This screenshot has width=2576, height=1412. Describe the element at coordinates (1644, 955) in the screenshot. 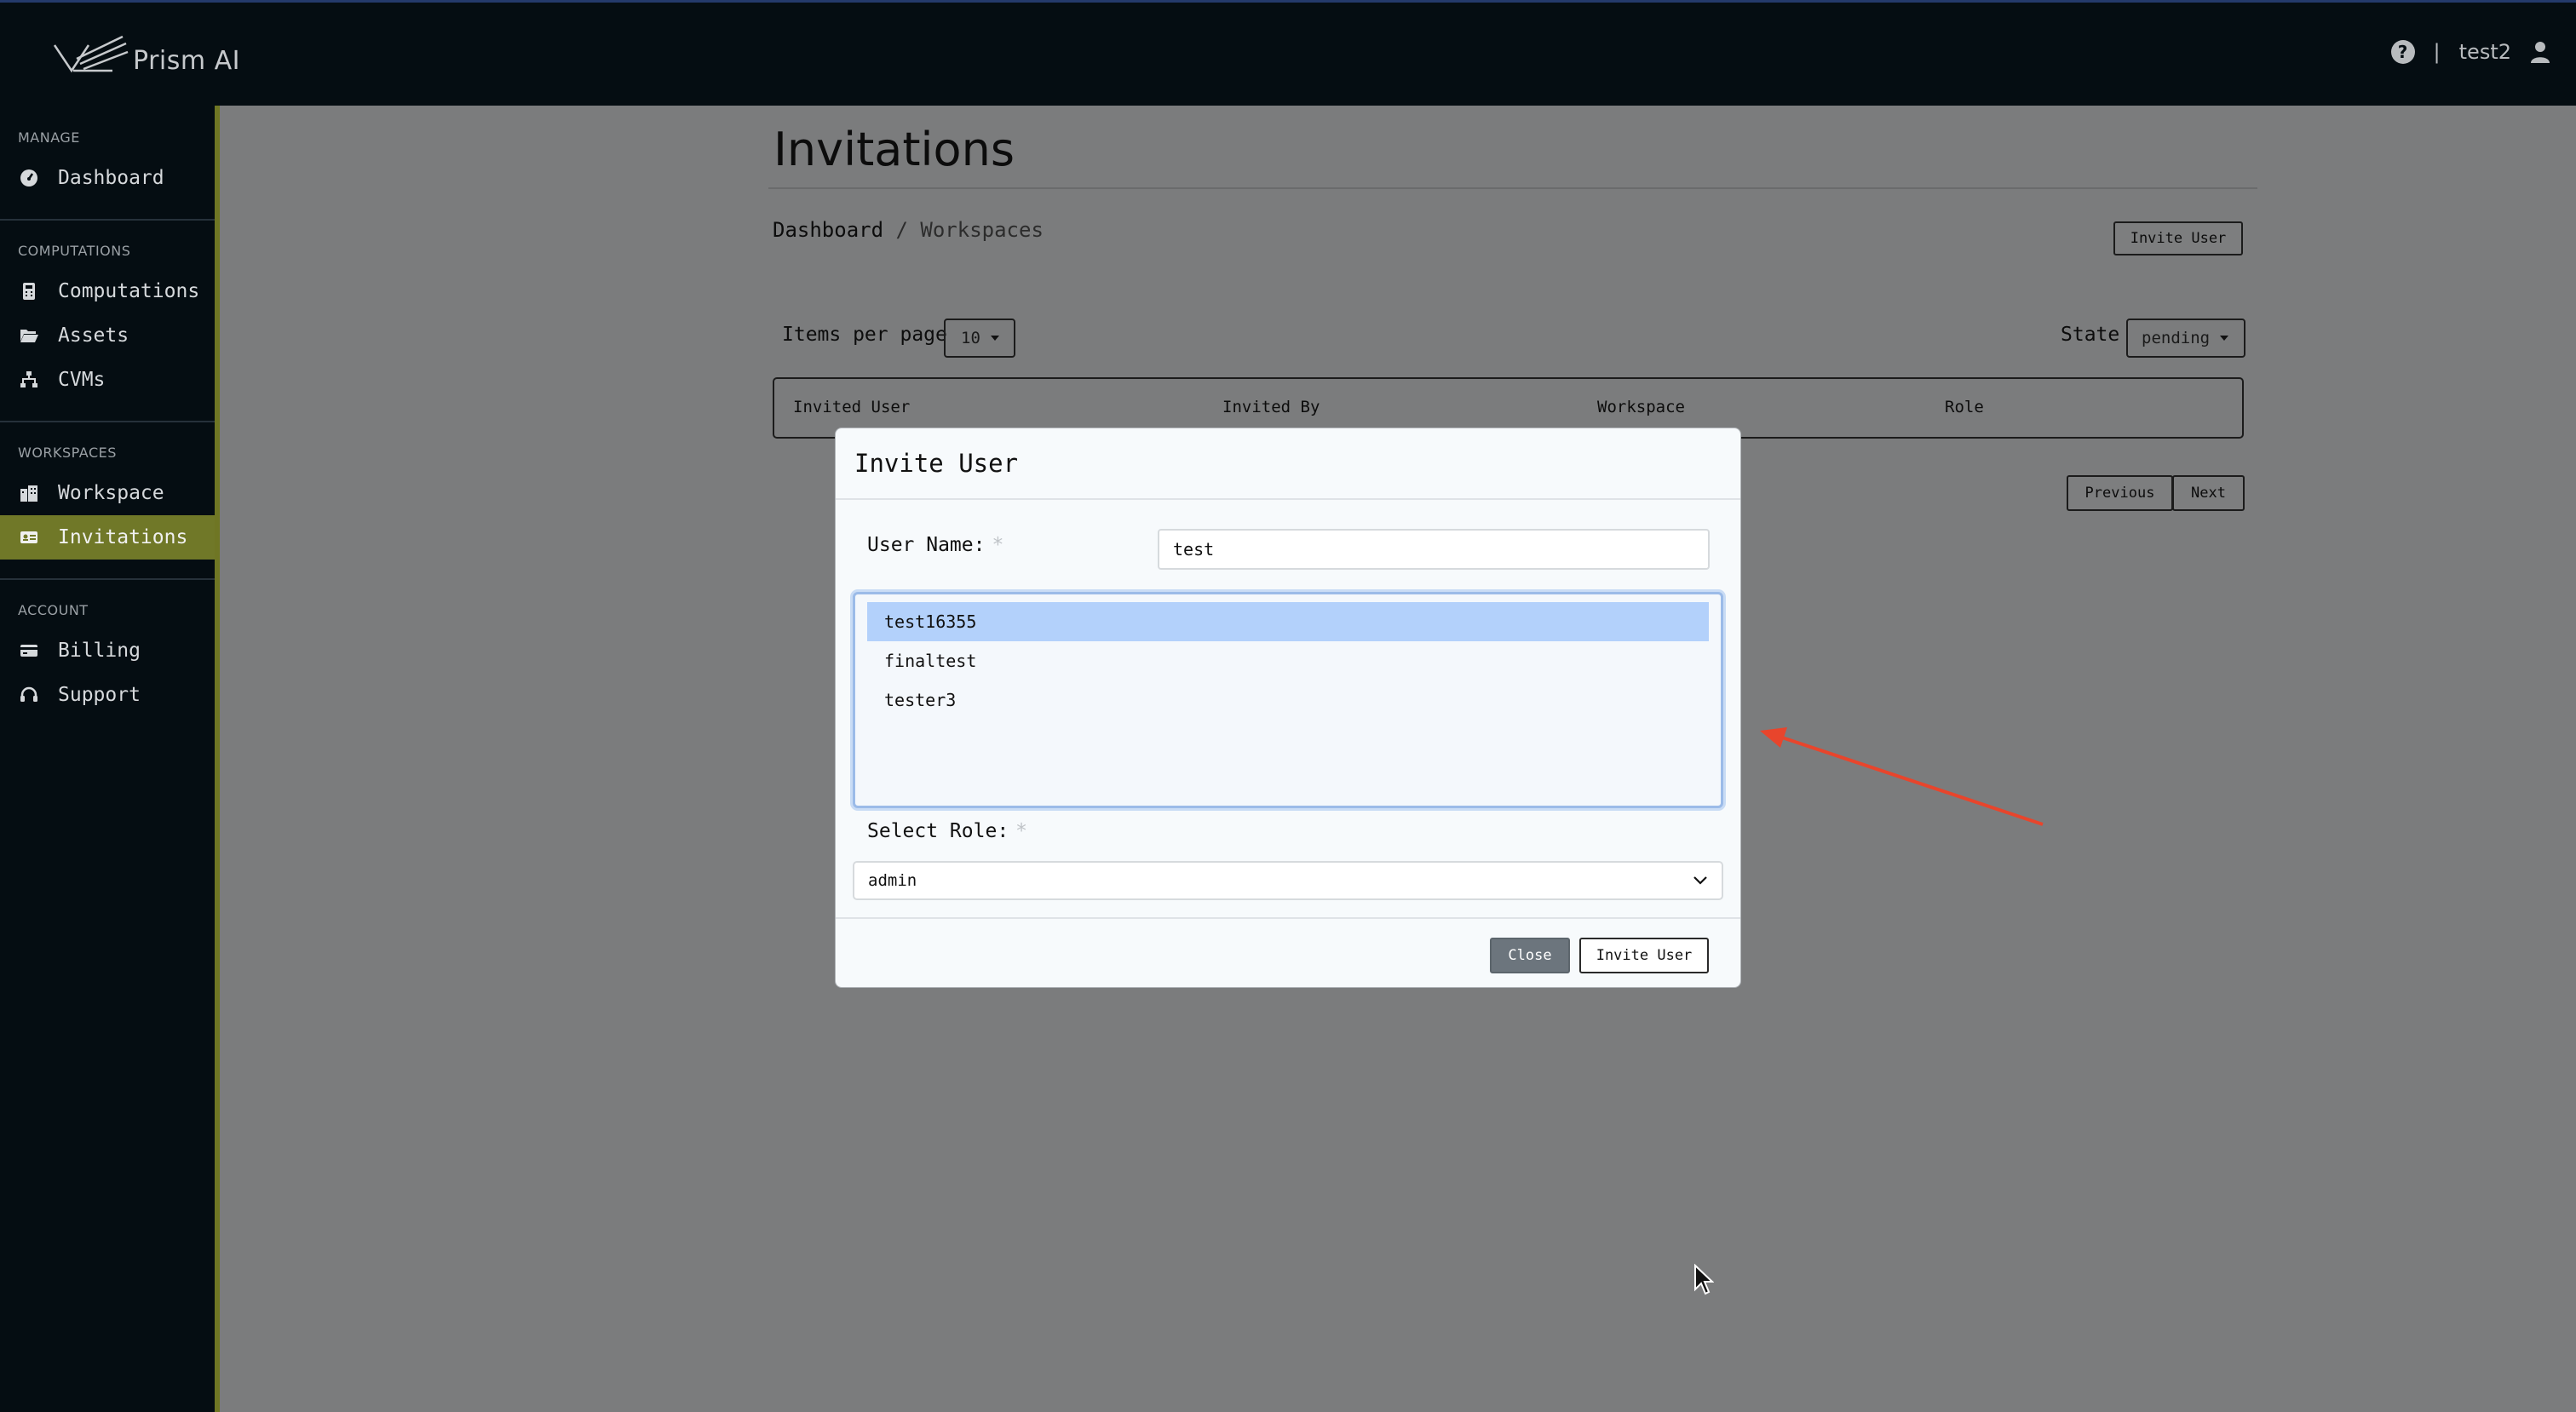

I see `invite-user-submit-button: Invite User` at that location.